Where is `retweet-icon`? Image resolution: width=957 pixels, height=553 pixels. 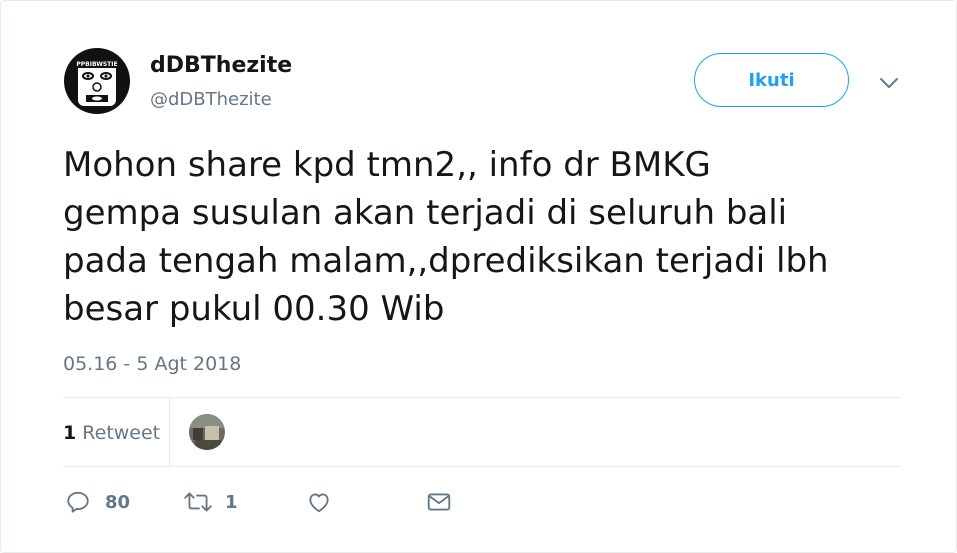 retweet-icon is located at coordinates (198, 502).